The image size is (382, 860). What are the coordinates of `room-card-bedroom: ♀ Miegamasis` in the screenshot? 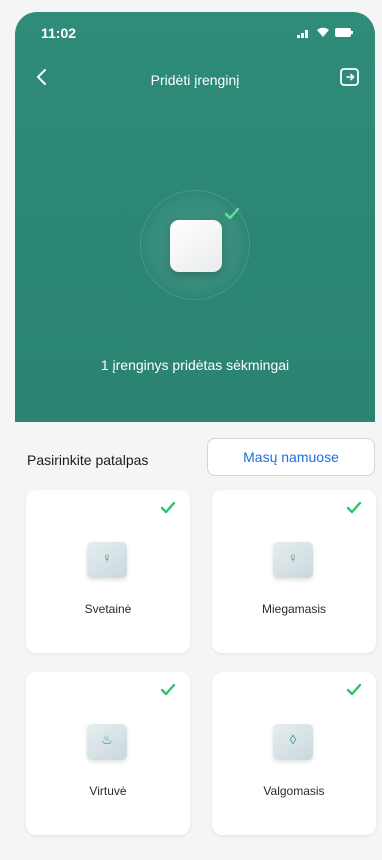 It's located at (294, 571).